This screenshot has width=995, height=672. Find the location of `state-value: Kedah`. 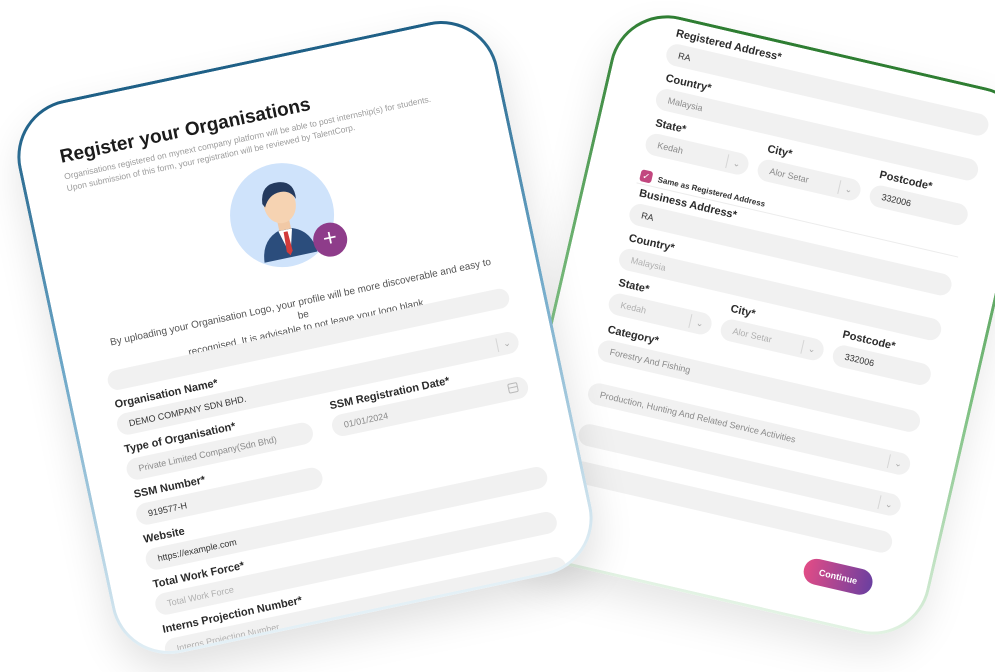

state-value: Kedah is located at coordinates (670, 148).